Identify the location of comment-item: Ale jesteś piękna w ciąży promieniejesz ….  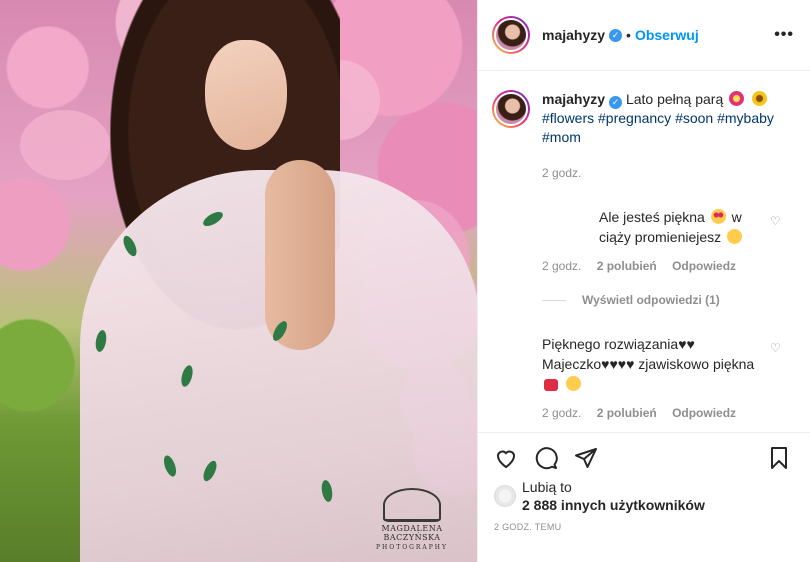
(644, 227).